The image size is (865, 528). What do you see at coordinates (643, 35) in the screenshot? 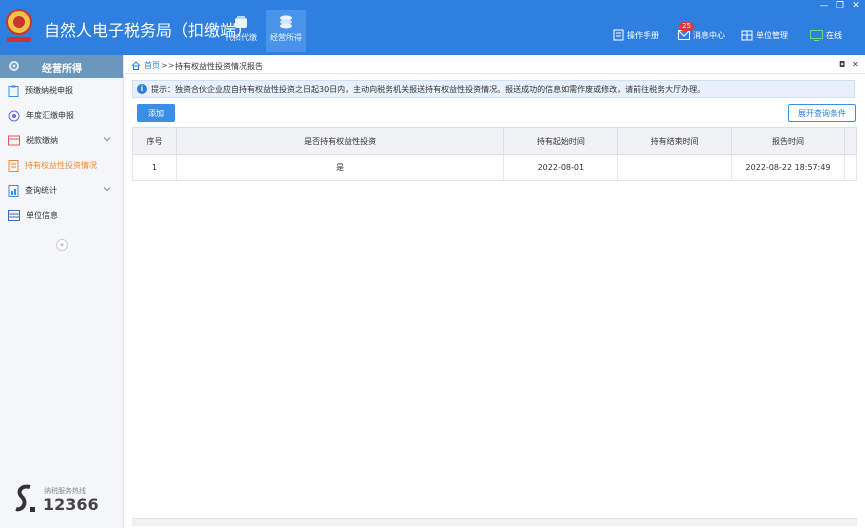
I see `manual-label: 操作手册` at bounding box center [643, 35].